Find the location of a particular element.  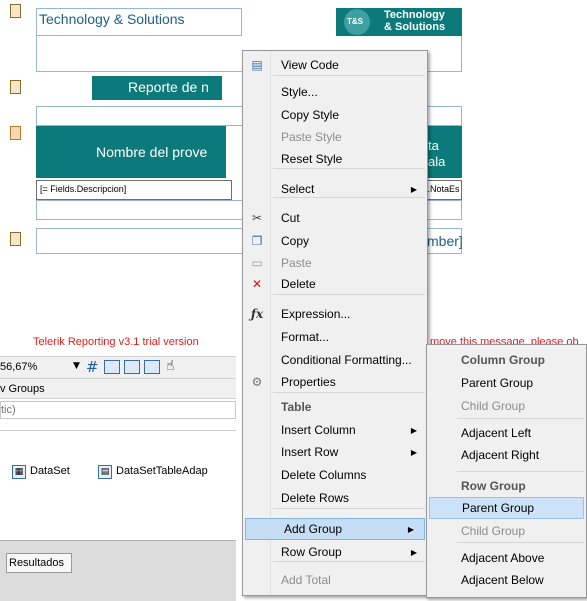

context-menu-item: Copy Style is located at coordinates (335, 115).